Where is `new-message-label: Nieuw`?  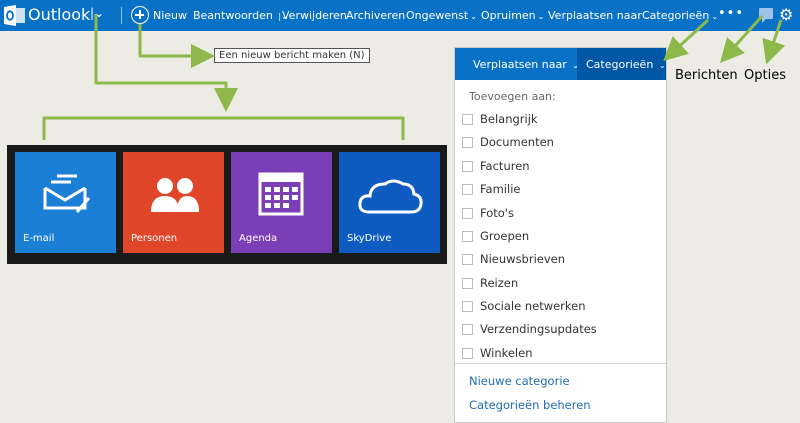
new-message-label: Nieuw is located at coordinates (170, 15).